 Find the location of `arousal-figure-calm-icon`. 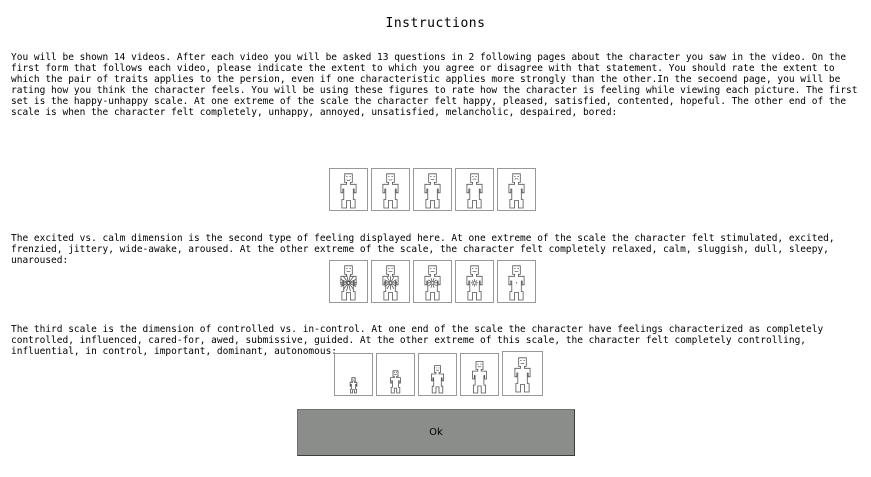

arousal-figure-calm-icon is located at coordinates (474, 283).